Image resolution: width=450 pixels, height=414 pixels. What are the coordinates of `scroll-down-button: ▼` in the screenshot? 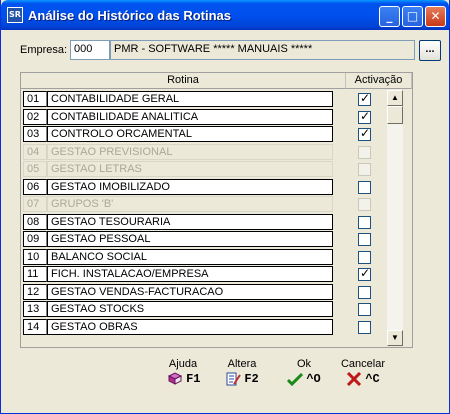 It's located at (395, 338).